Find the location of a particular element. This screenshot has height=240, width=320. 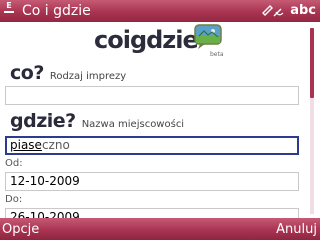

input-mode-indicator: abc is located at coordinates (303, 10).